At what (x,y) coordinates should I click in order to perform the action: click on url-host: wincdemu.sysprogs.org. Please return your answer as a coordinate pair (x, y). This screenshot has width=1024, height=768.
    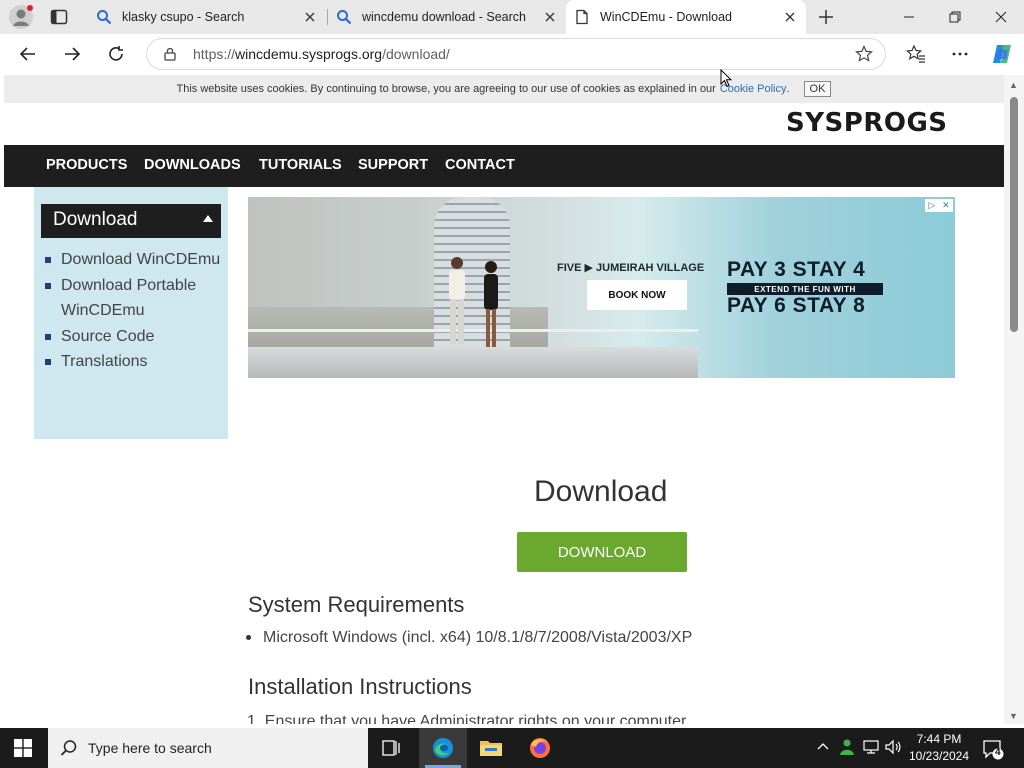
    Looking at the image, I should click on (309, 54).